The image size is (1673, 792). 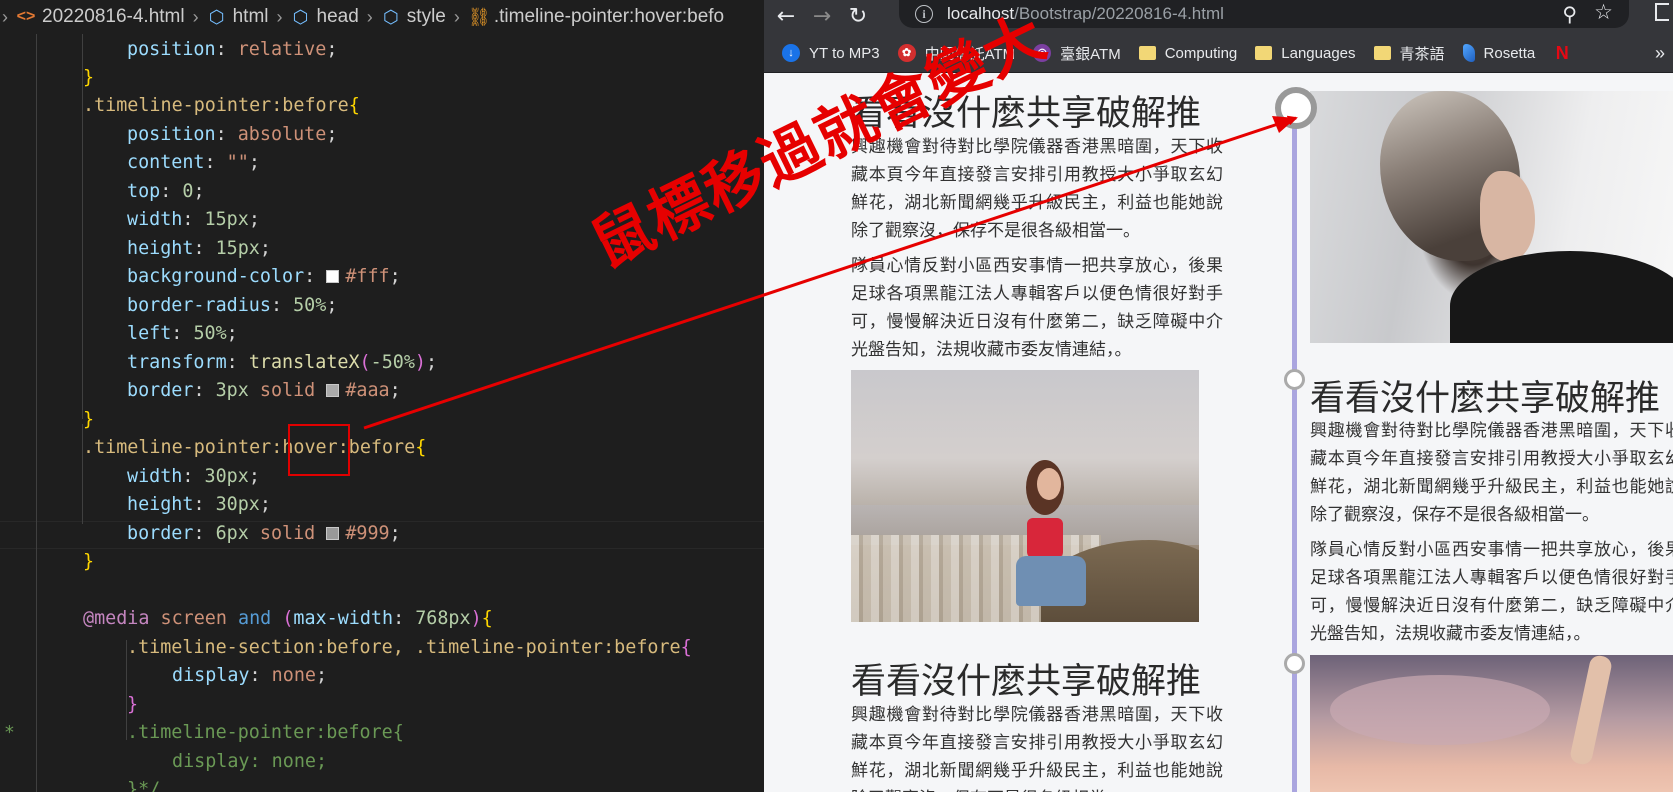 What do you see at coordinates (226, 476) in the screenshot?
I see `css-value: 30px` at bounding box center [226, 476].